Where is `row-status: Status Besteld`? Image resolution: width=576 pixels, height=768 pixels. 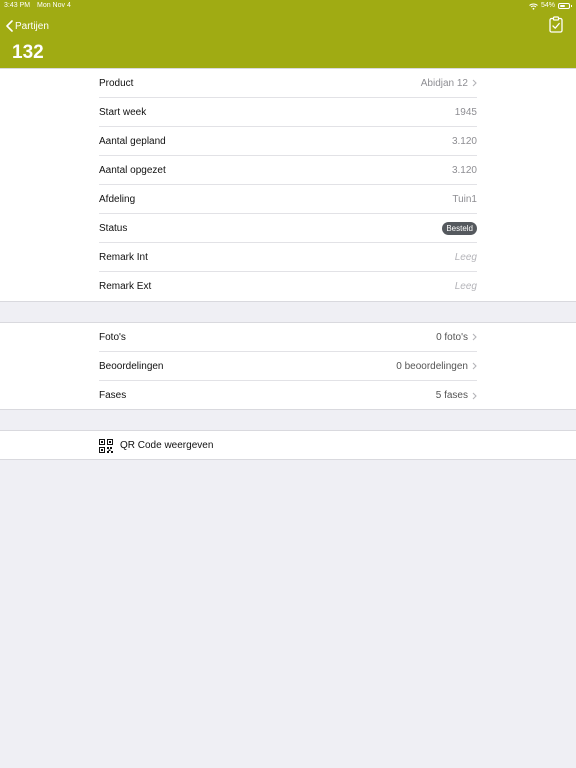
row-status: Status Besteld is located at coordinates (288, 228).